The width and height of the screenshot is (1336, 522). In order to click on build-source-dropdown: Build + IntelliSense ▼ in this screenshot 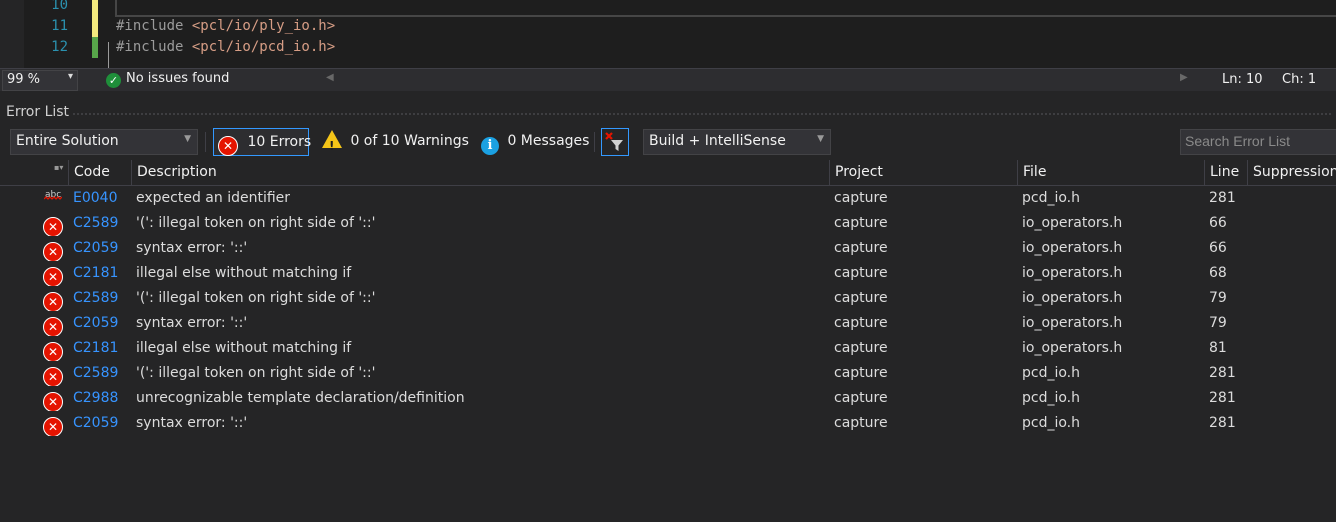, I will do `click(737, 142)`.